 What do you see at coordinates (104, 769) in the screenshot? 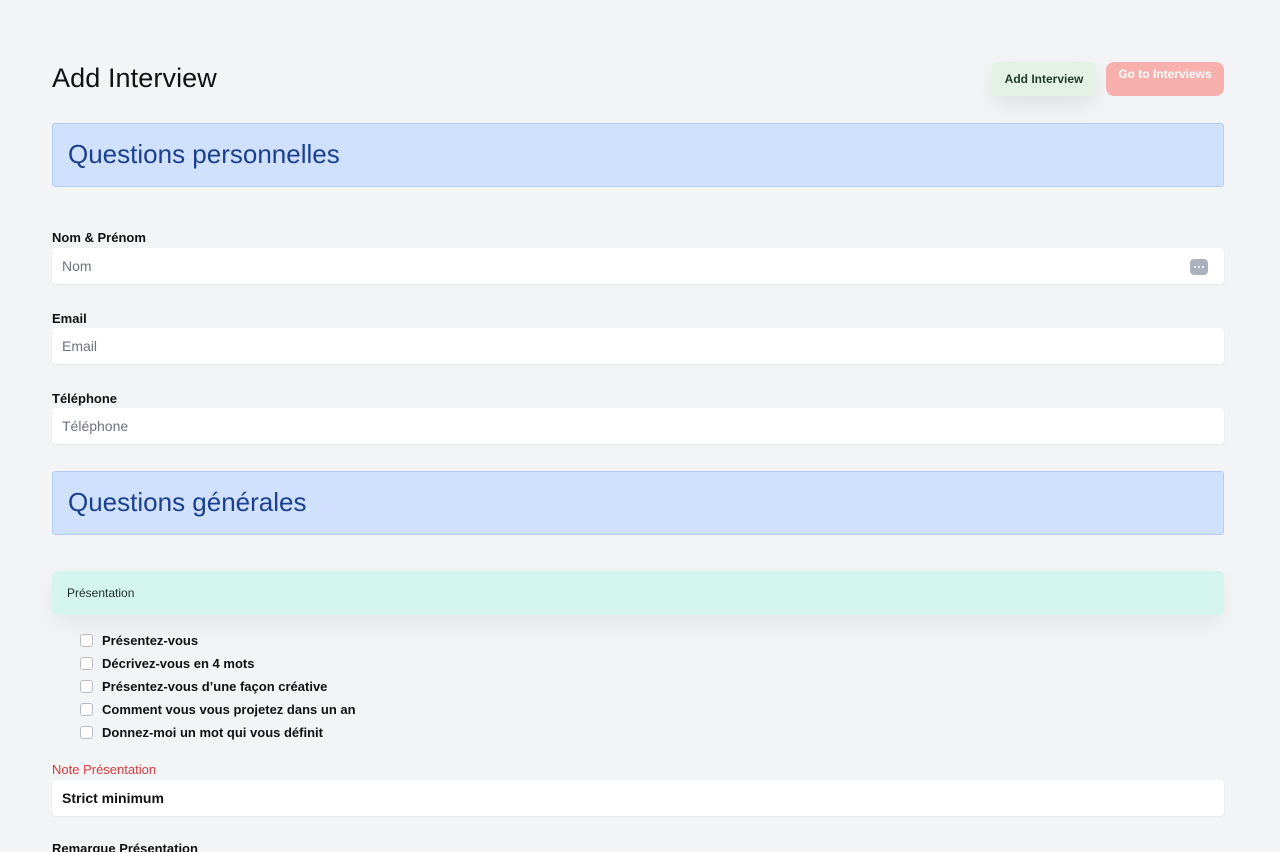
I see `note-presentation-label: Note Présentation` at bounding box center [104, 769].